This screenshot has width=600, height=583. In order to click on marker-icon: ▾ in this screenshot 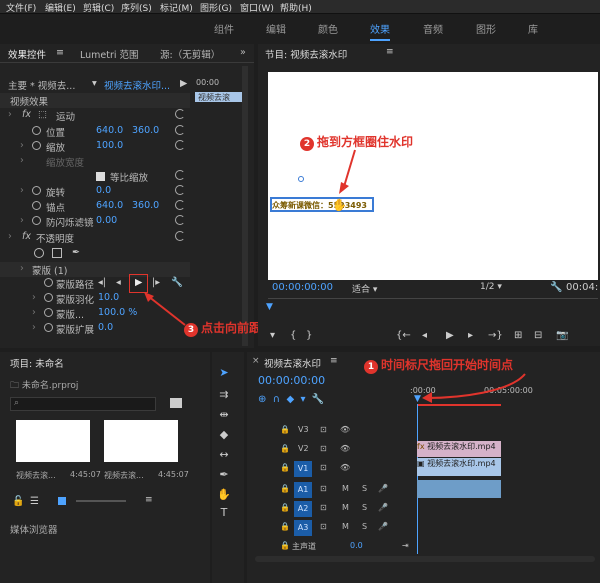, I will do `click(272, 335)`.